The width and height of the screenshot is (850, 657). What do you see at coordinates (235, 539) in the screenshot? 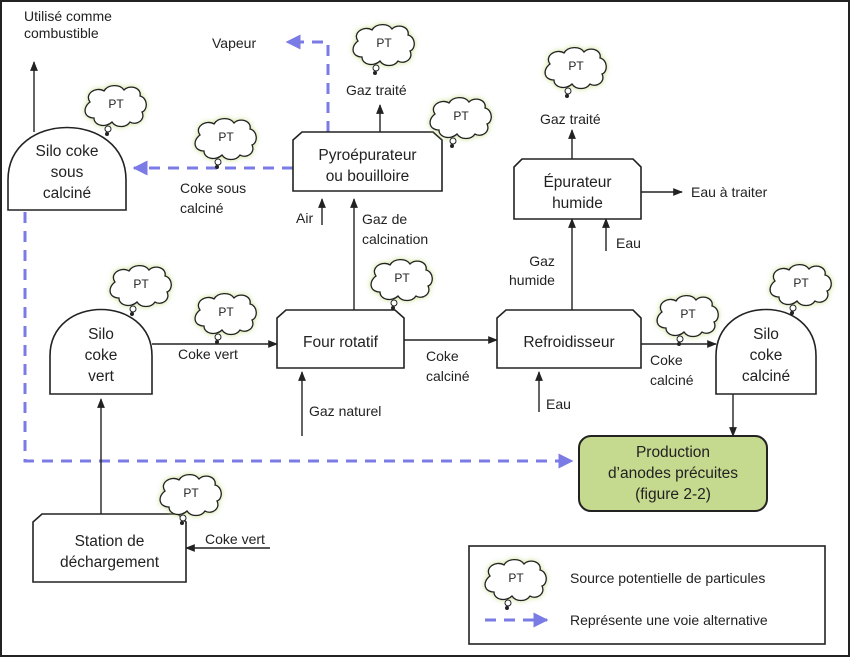
I see `label-coke-vert-2: Coke vert` at bounding box center [235, 539].